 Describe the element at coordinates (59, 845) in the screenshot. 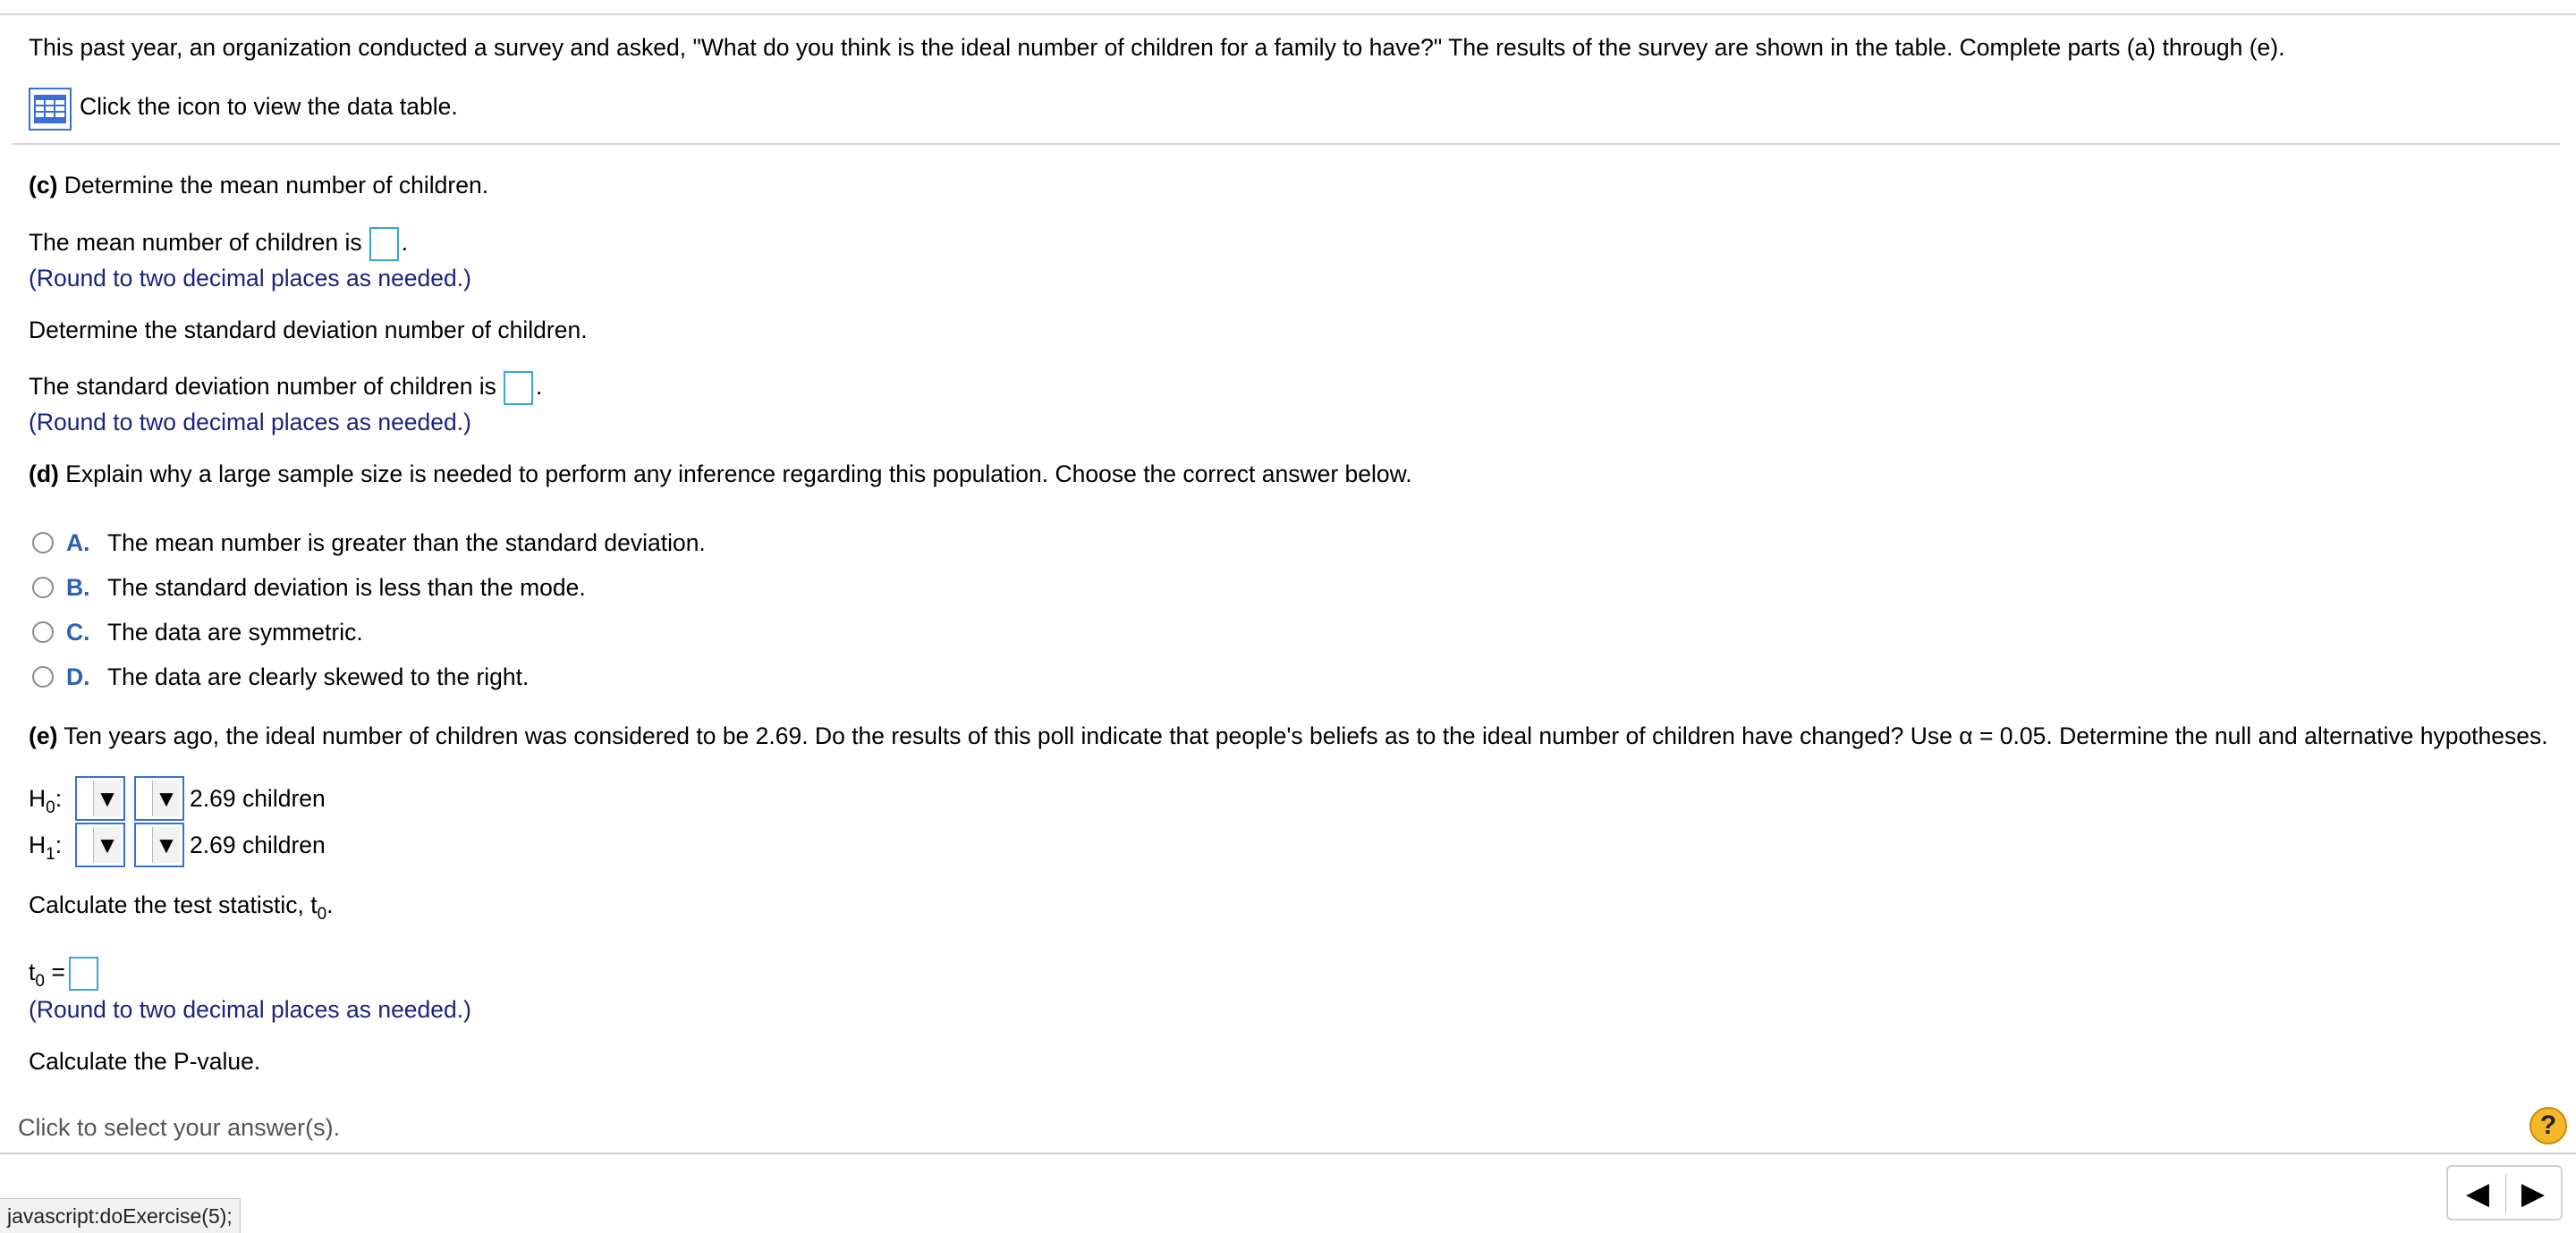

I see `h1-colon: :` at that location.